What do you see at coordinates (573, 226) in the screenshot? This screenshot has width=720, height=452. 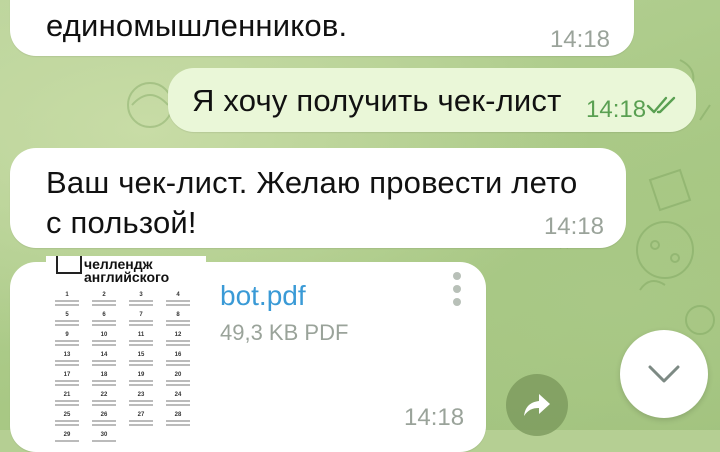 I see `message-time: 14:18` at bounding box center [573, 226].